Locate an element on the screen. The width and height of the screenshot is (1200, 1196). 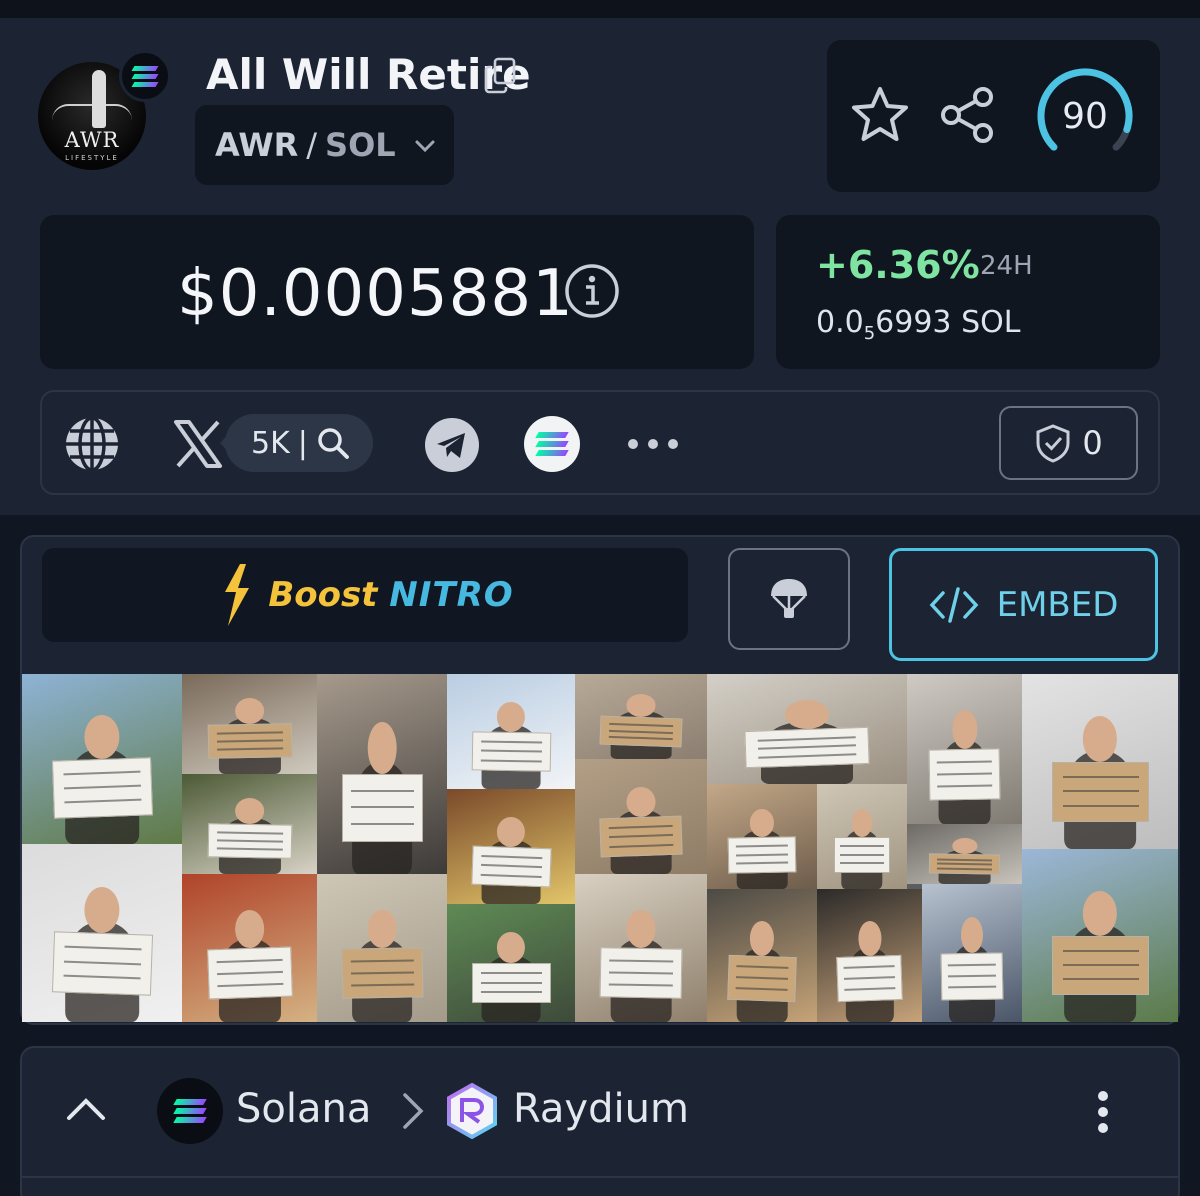
boost-word: Boost is located at coordinates (323, 595).